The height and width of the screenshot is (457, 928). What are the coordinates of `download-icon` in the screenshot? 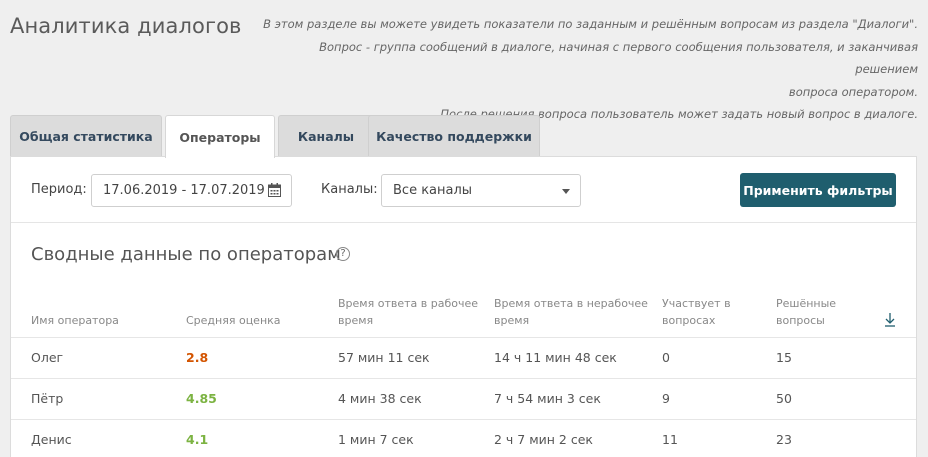 It's located at (890, 320).